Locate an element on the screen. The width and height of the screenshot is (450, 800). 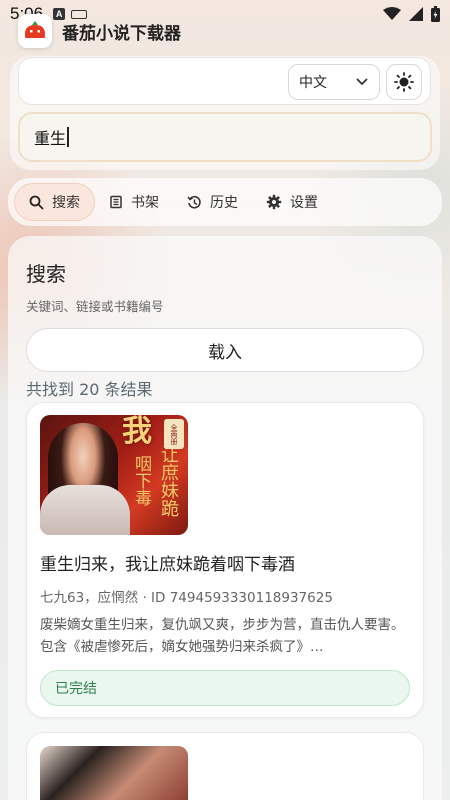
history-icon is located at coordinates (194, 202).